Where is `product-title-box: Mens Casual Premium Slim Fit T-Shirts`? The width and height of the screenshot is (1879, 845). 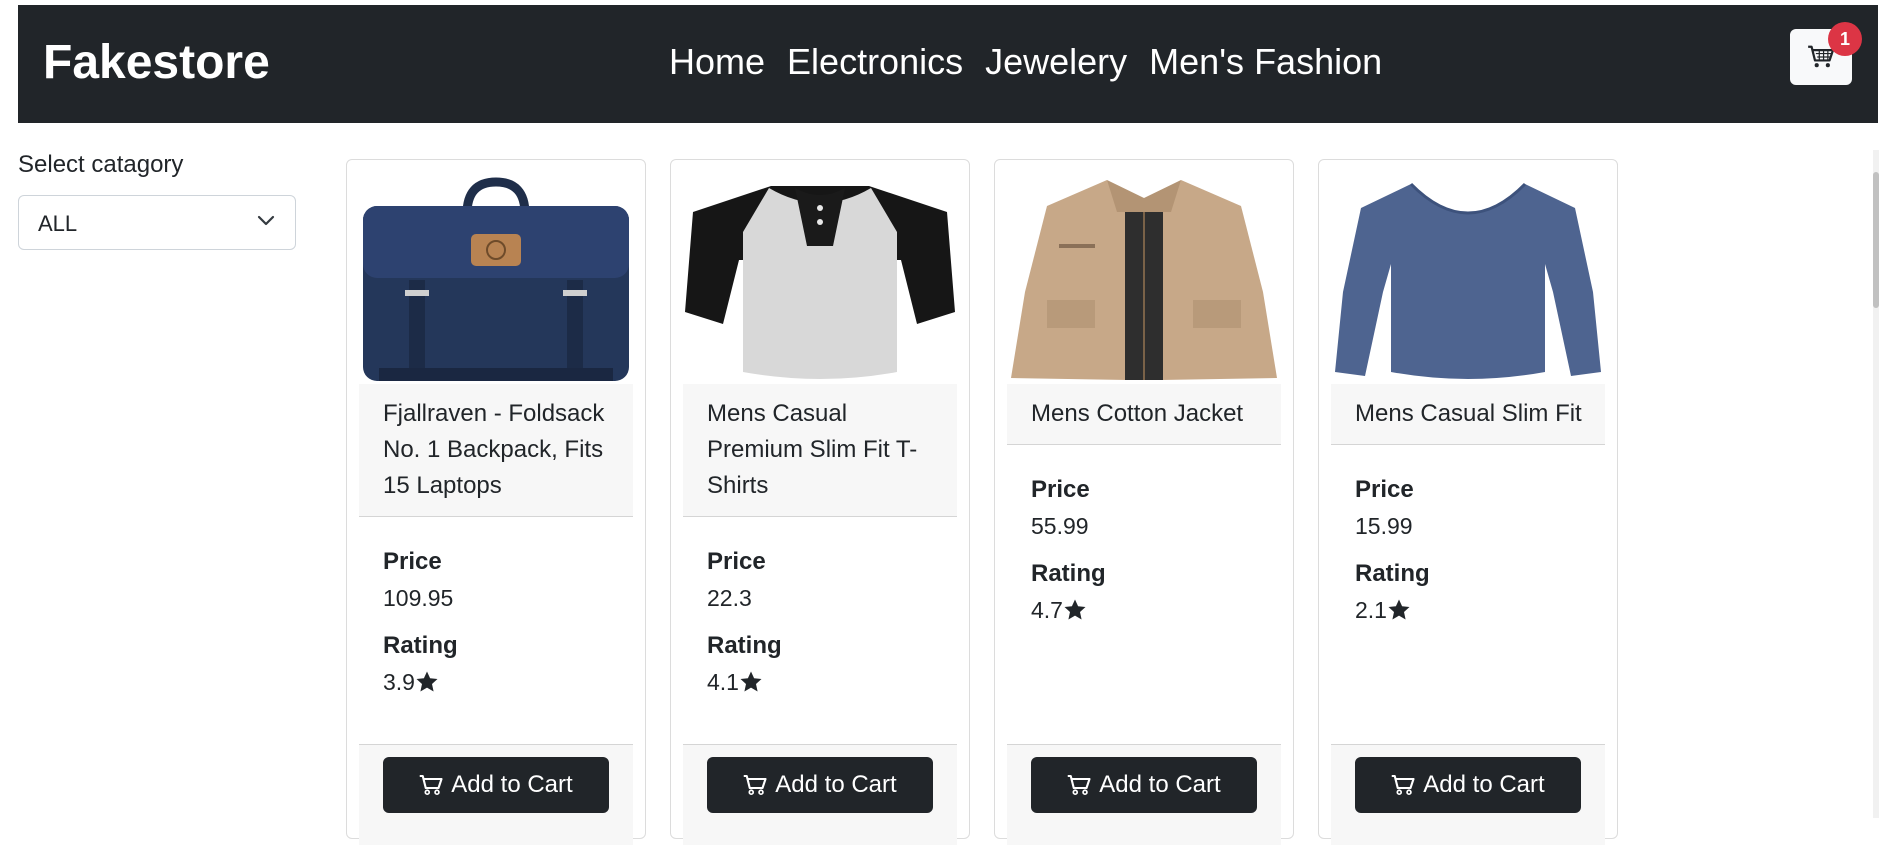
product-title-box: Mens Casual Premium Slim Fit T-Shirts is located at coordinates (820, 450).